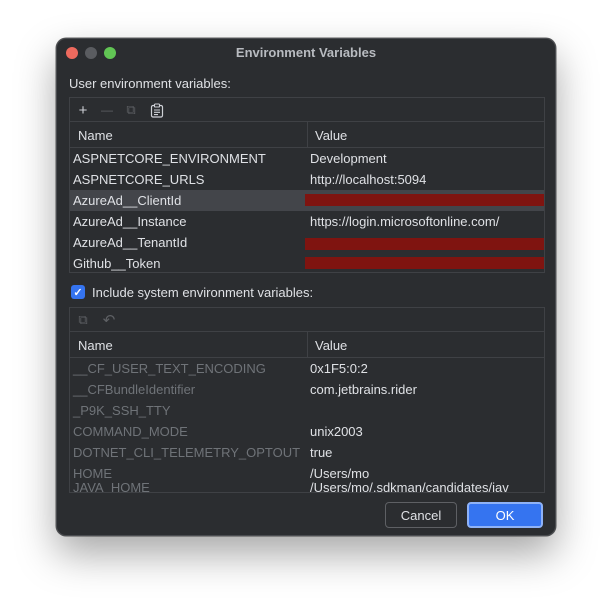  I want to click on title-bar: Environment Variables, so click(306, 53).